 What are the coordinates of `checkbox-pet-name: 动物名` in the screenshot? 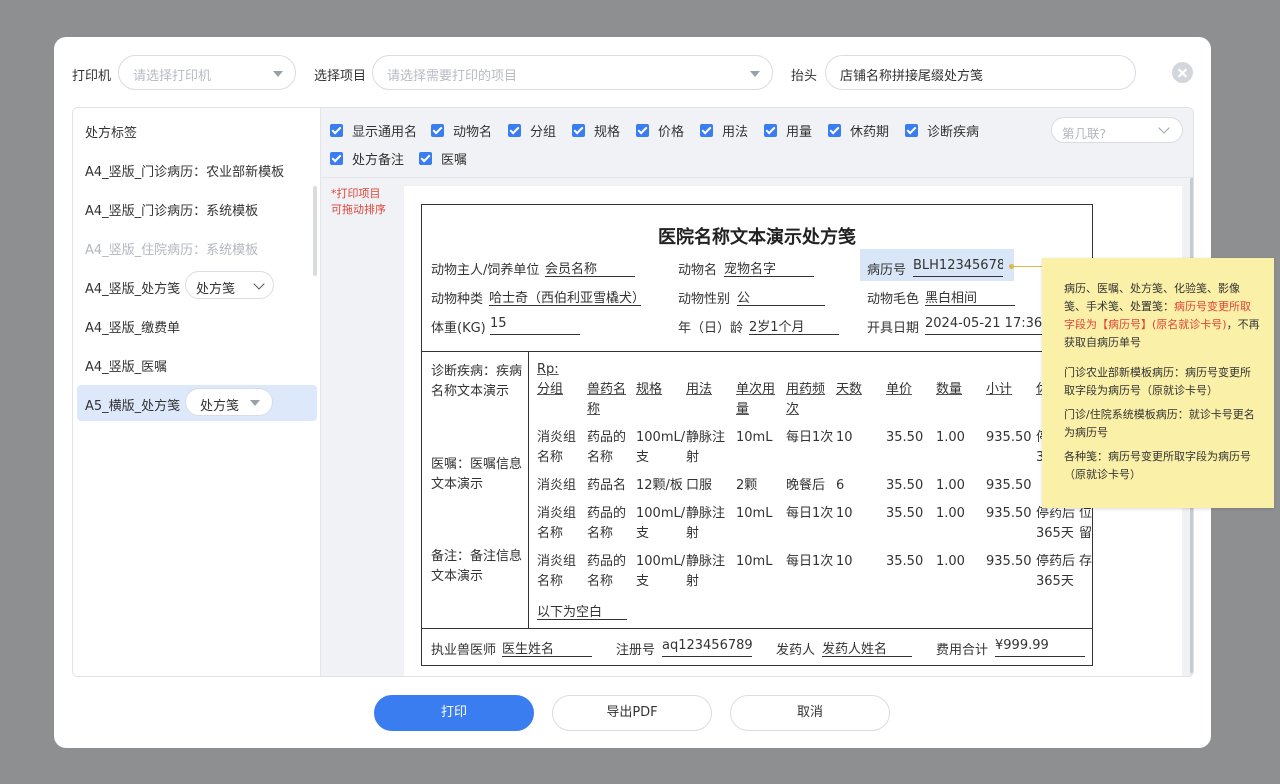 It's located at (461, 131).